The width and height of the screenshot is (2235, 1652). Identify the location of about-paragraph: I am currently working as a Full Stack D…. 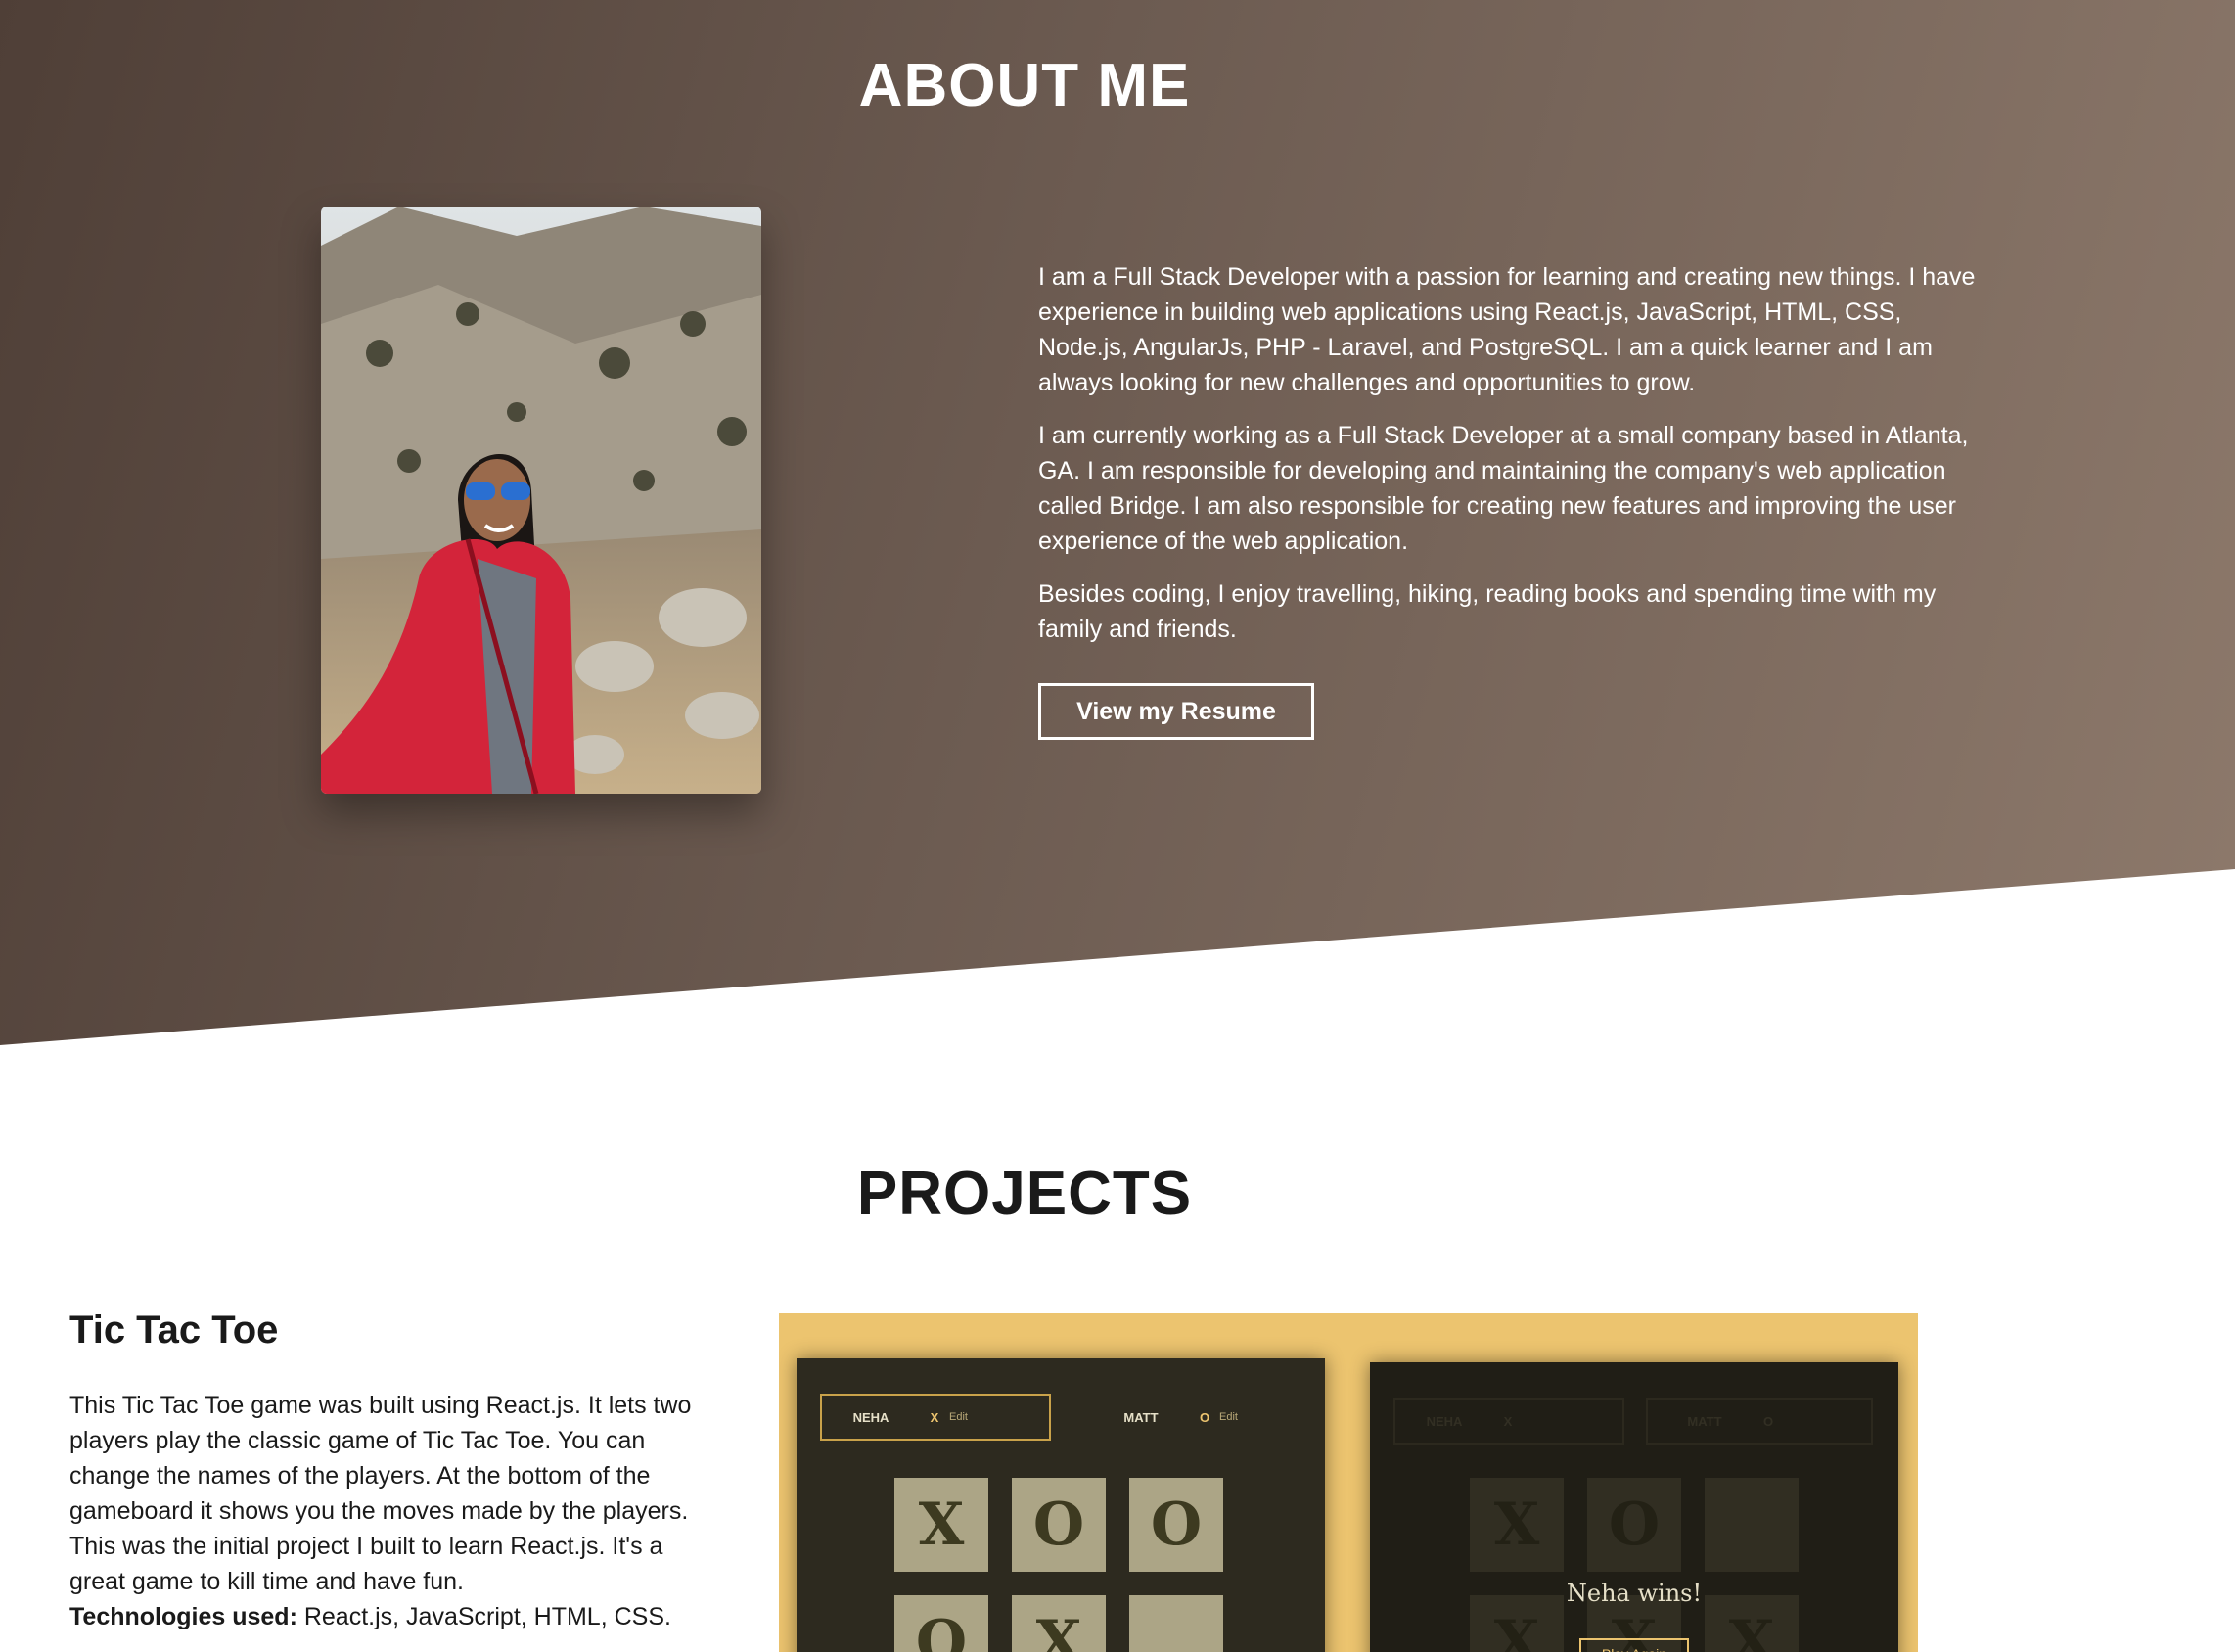
(1503, 488).